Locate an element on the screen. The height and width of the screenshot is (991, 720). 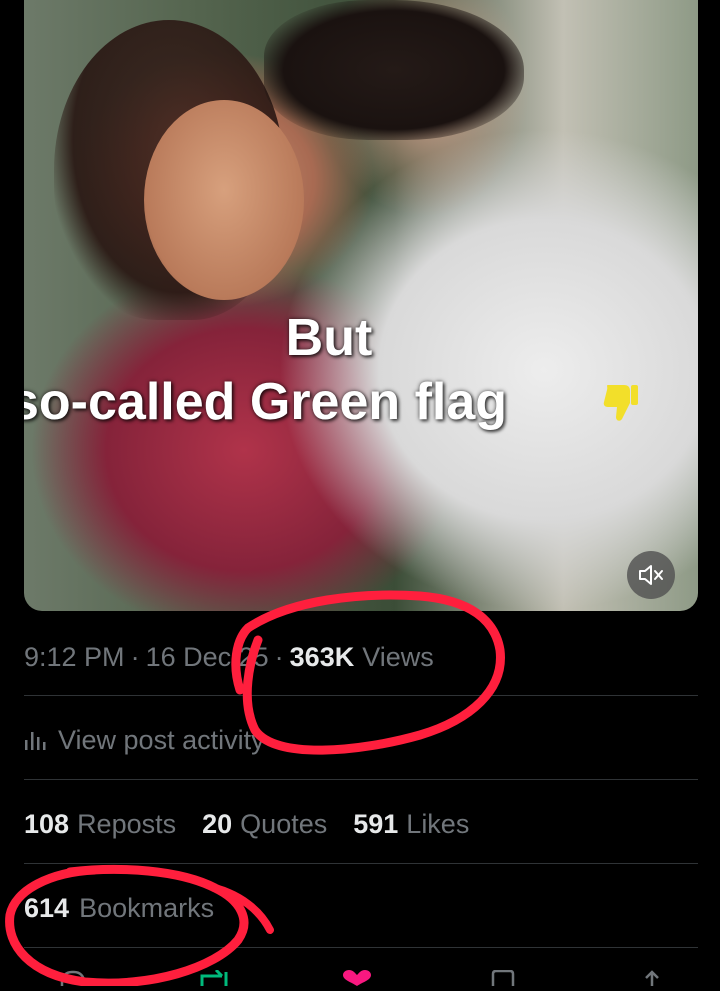
post-meta-row: 9:12 PM · 16 Dec 25 · 363K Views is located at coordinates (361, 657).